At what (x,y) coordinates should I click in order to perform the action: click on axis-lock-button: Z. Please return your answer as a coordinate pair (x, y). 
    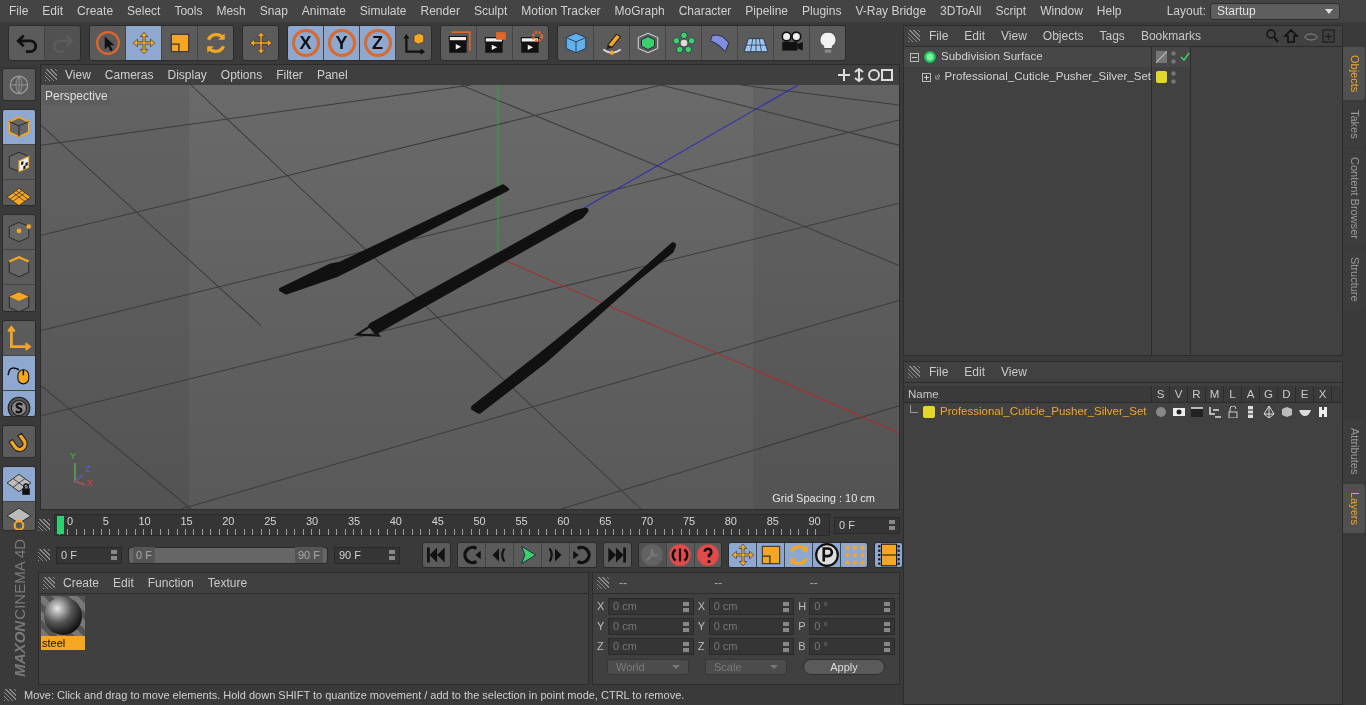
    Looking at the image, I should click on (377, 43).